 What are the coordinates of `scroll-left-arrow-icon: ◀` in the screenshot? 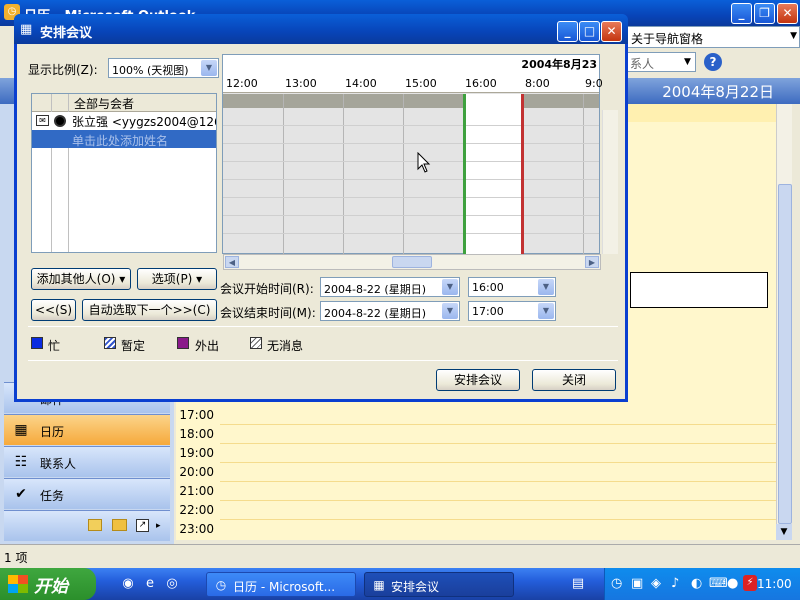 It's located at (232, 262).